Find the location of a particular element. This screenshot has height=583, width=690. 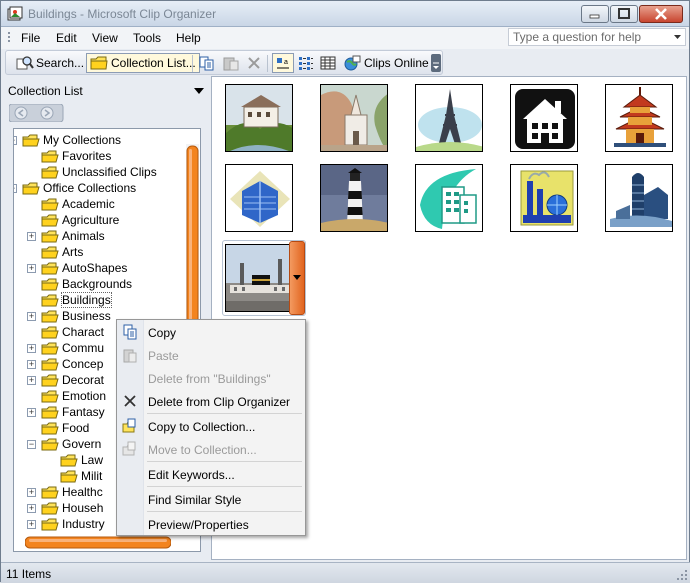

tree-horizontal-scrollbar is located at coordinates (98, 542).